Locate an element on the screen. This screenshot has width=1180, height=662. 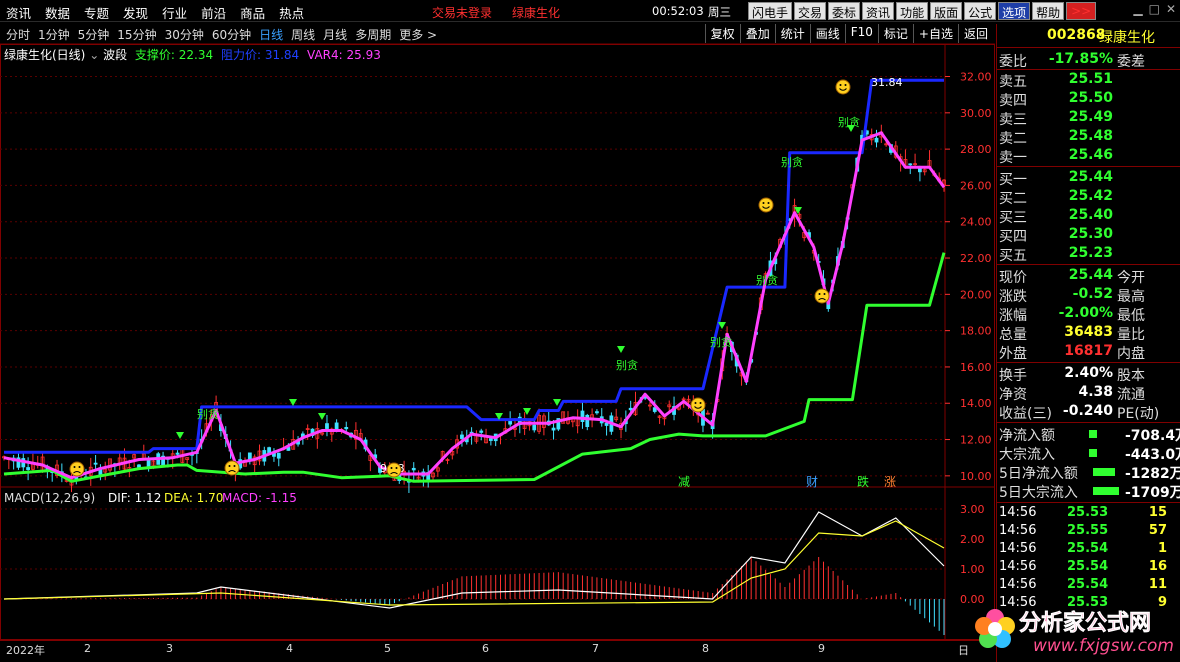
bid-row: 买五 25.23 is located at coordinates (1088, 254).